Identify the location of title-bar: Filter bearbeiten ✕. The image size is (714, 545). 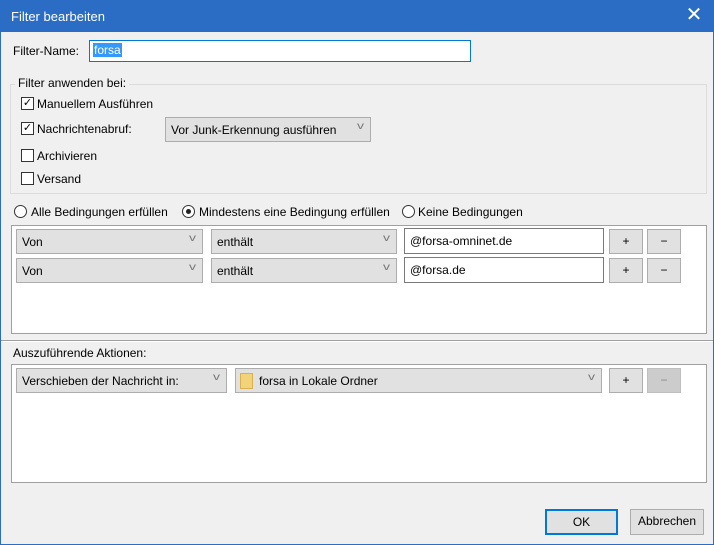
(357, 16).